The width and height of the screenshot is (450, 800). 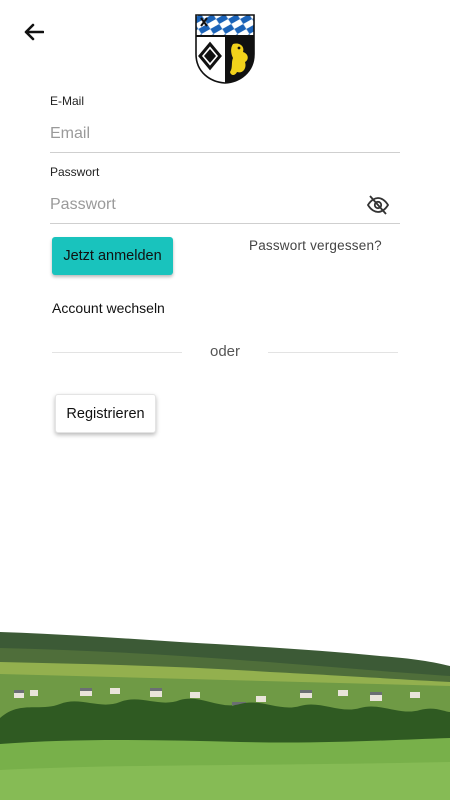 What do you see at coordinates (315, 245) in the screenshot?
I see `forgot-password-link: Passwort vergessen?` at bounding box center [315, 245].